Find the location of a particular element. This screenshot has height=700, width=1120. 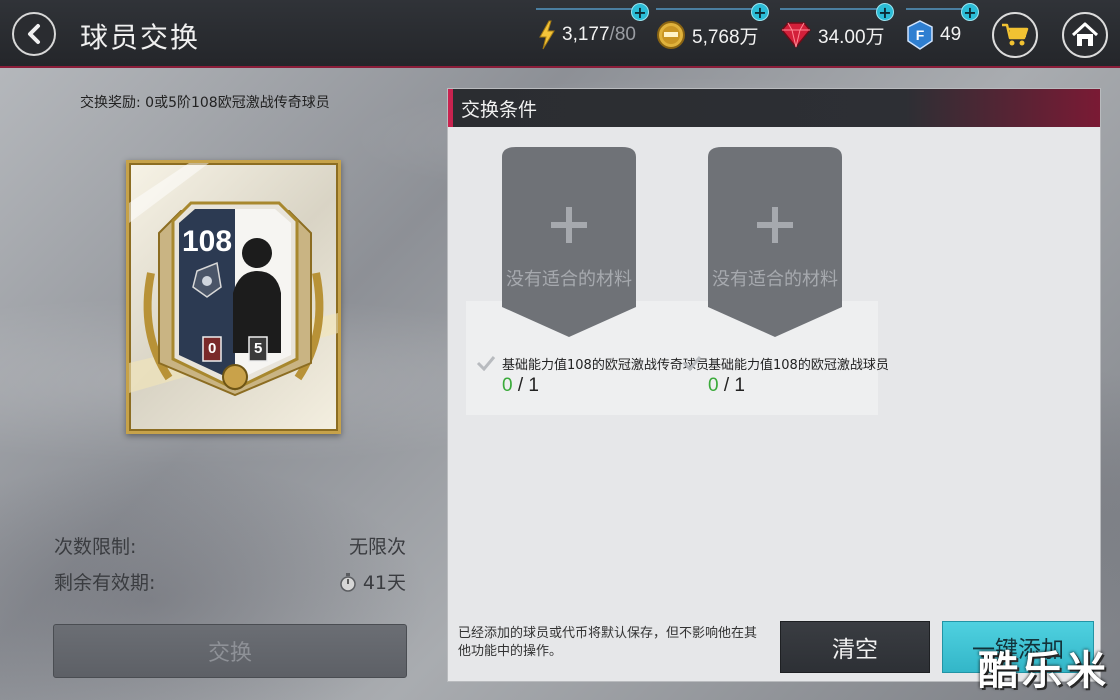

stamina-max: /80 is located at coordinates (622, 34).